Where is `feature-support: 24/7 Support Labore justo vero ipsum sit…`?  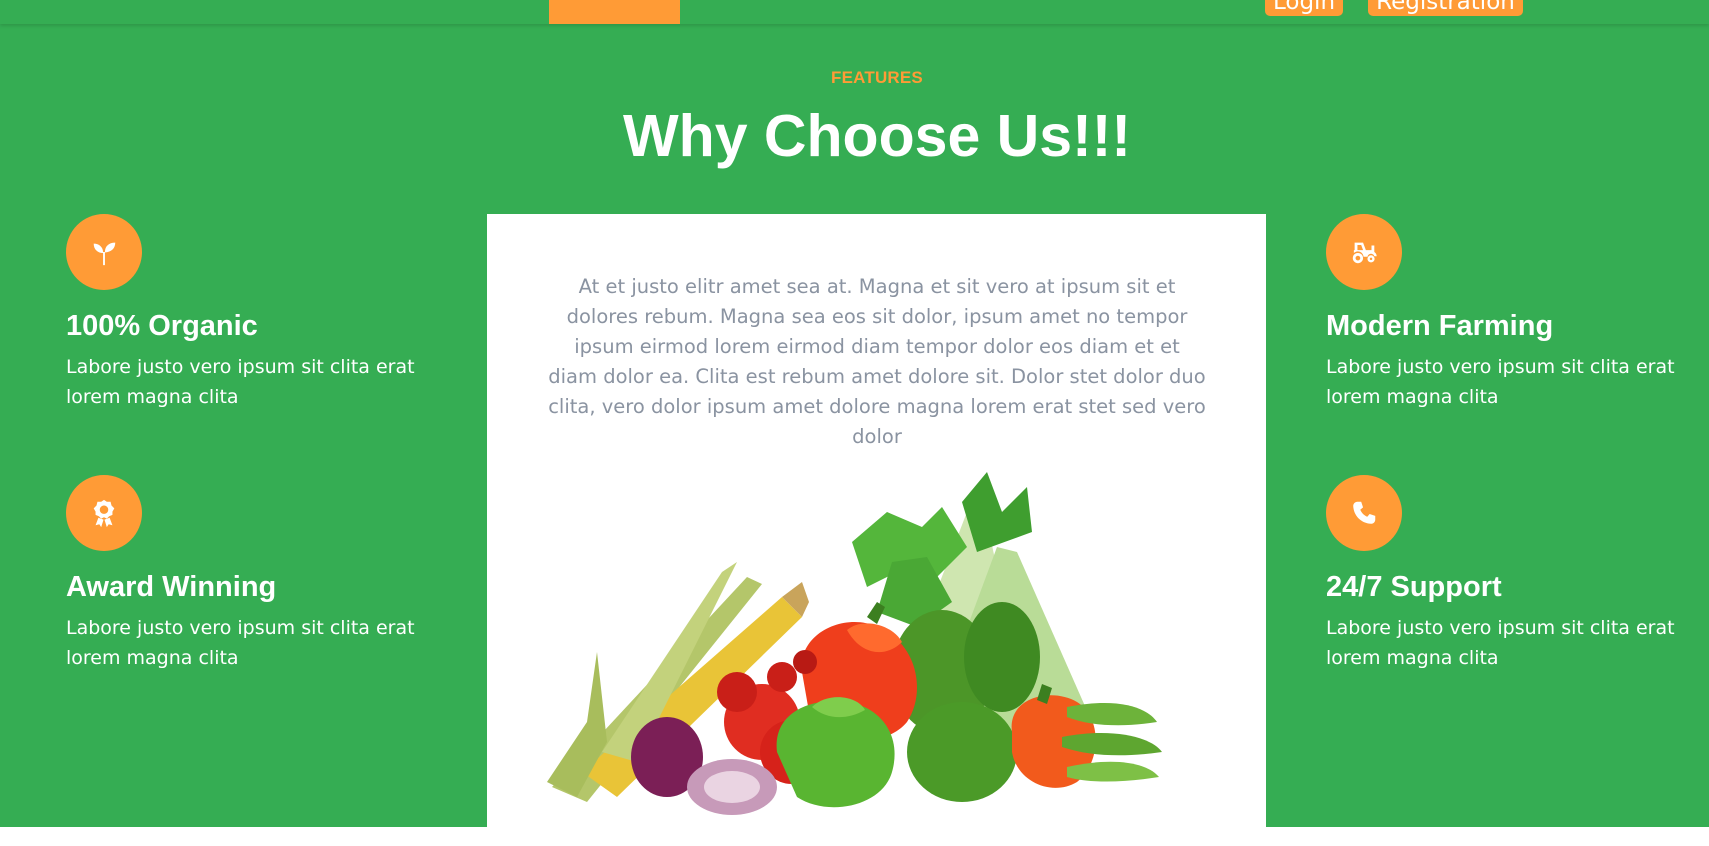
feature-support: 24/7 Support Labore justo vero ipsum sit… is located at coordinates (1511, 574).